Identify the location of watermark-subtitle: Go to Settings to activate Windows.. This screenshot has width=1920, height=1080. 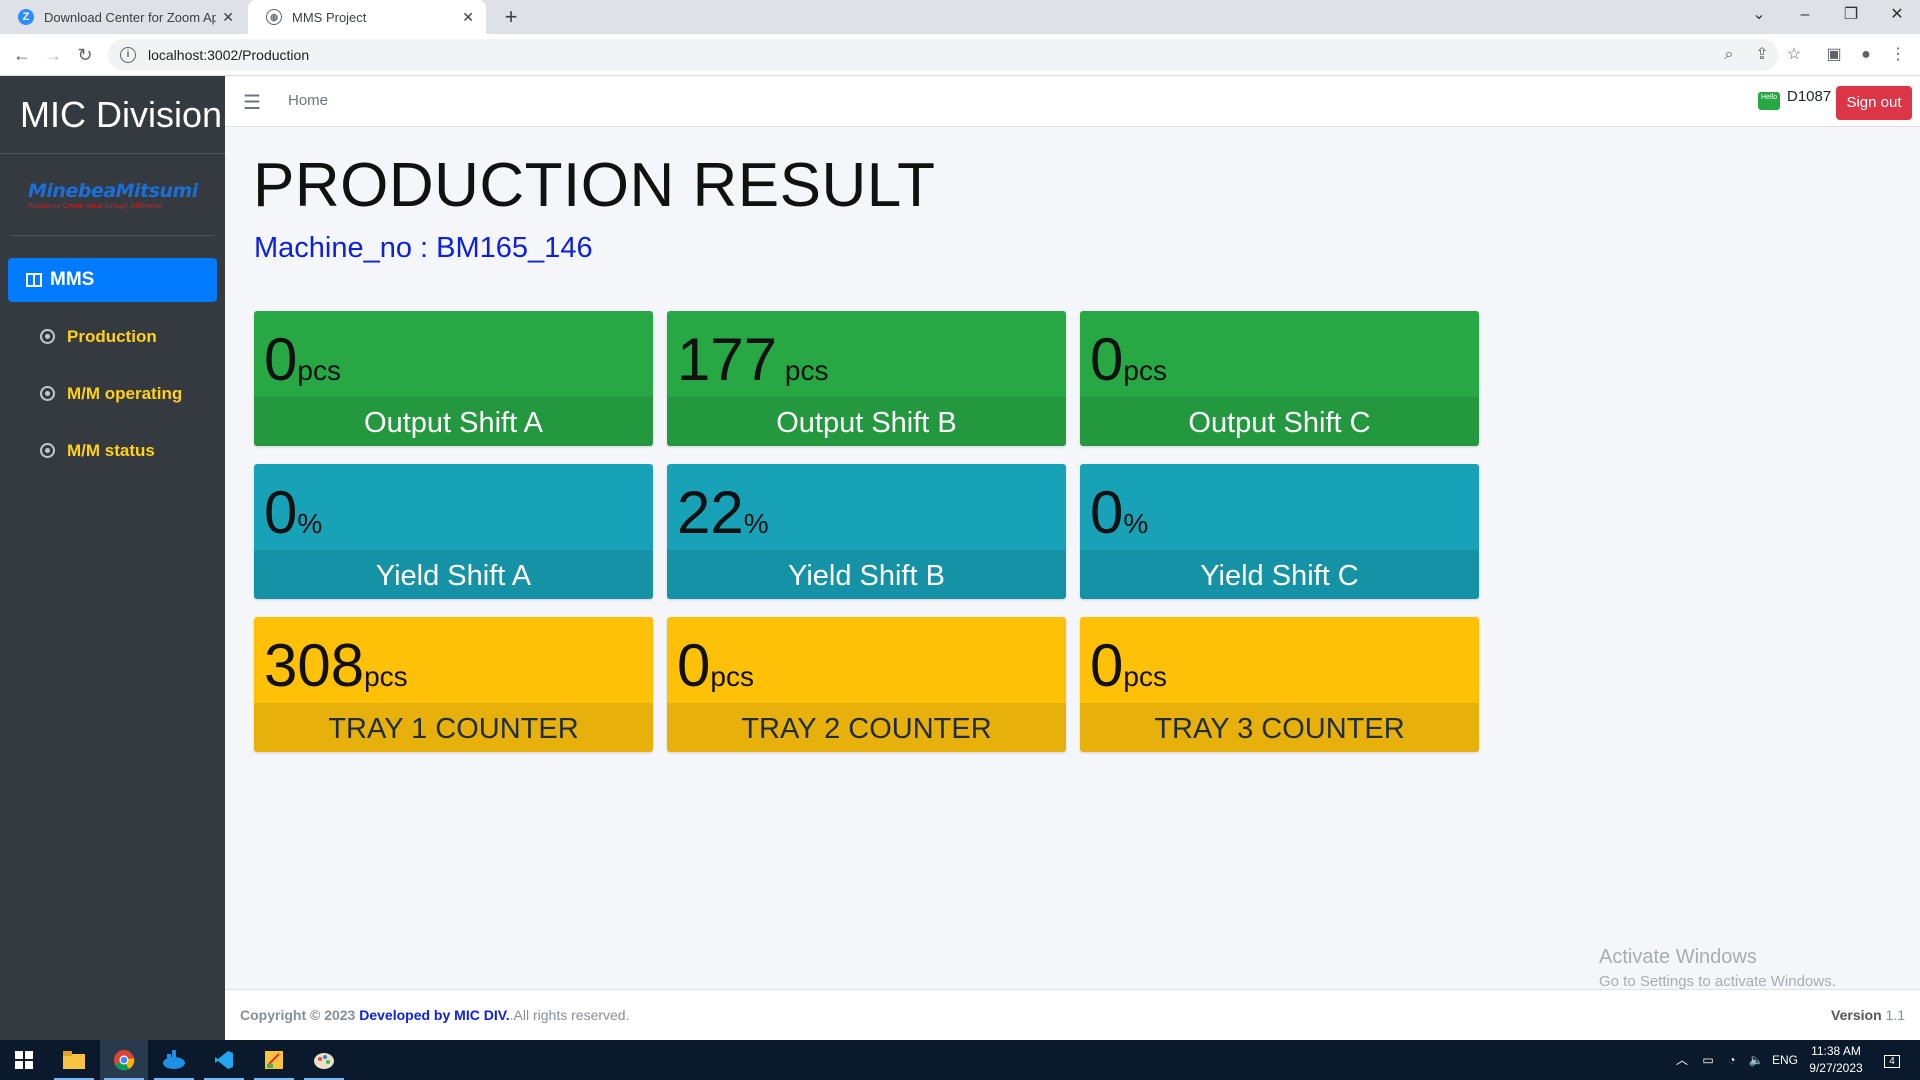
(1717, 981).